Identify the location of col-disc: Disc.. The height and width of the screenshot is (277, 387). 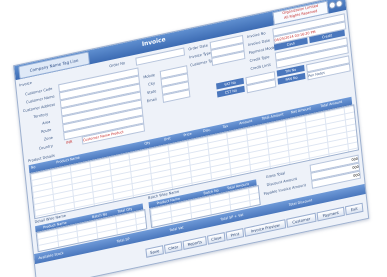
(207, 130).